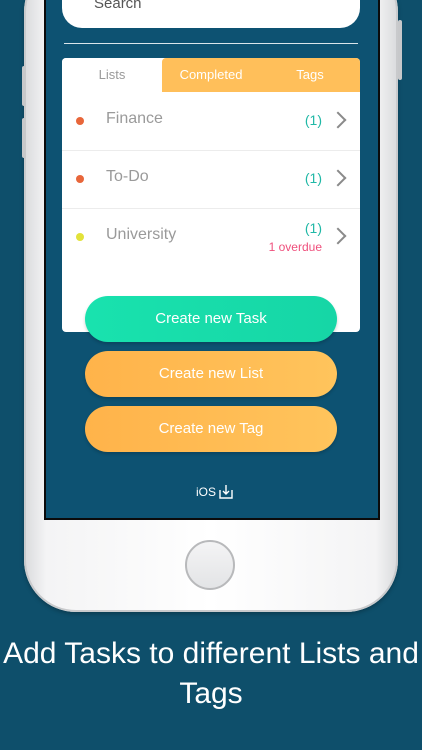 This screenshot has width=422, height=750. I want to click on search-bar: Search, so click(211, 14).